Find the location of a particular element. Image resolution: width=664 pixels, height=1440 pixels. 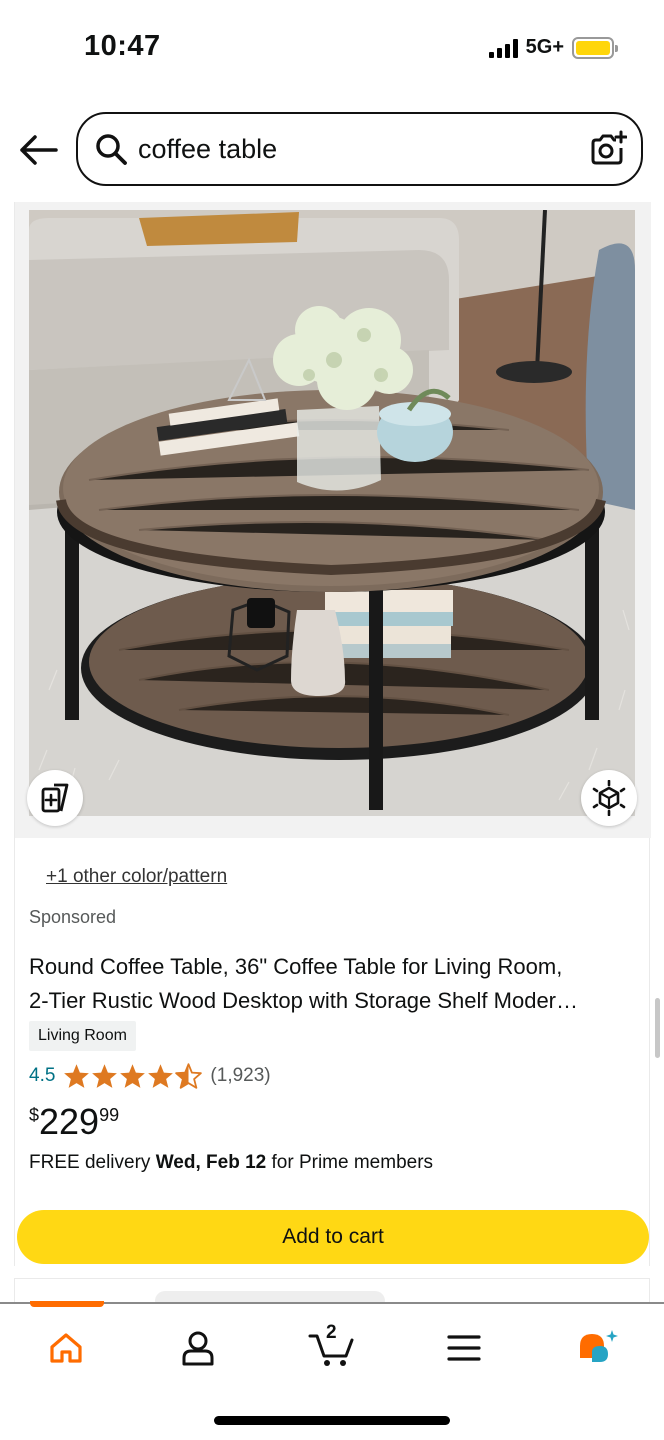

account-icon is located at coordinates (198, 1348).